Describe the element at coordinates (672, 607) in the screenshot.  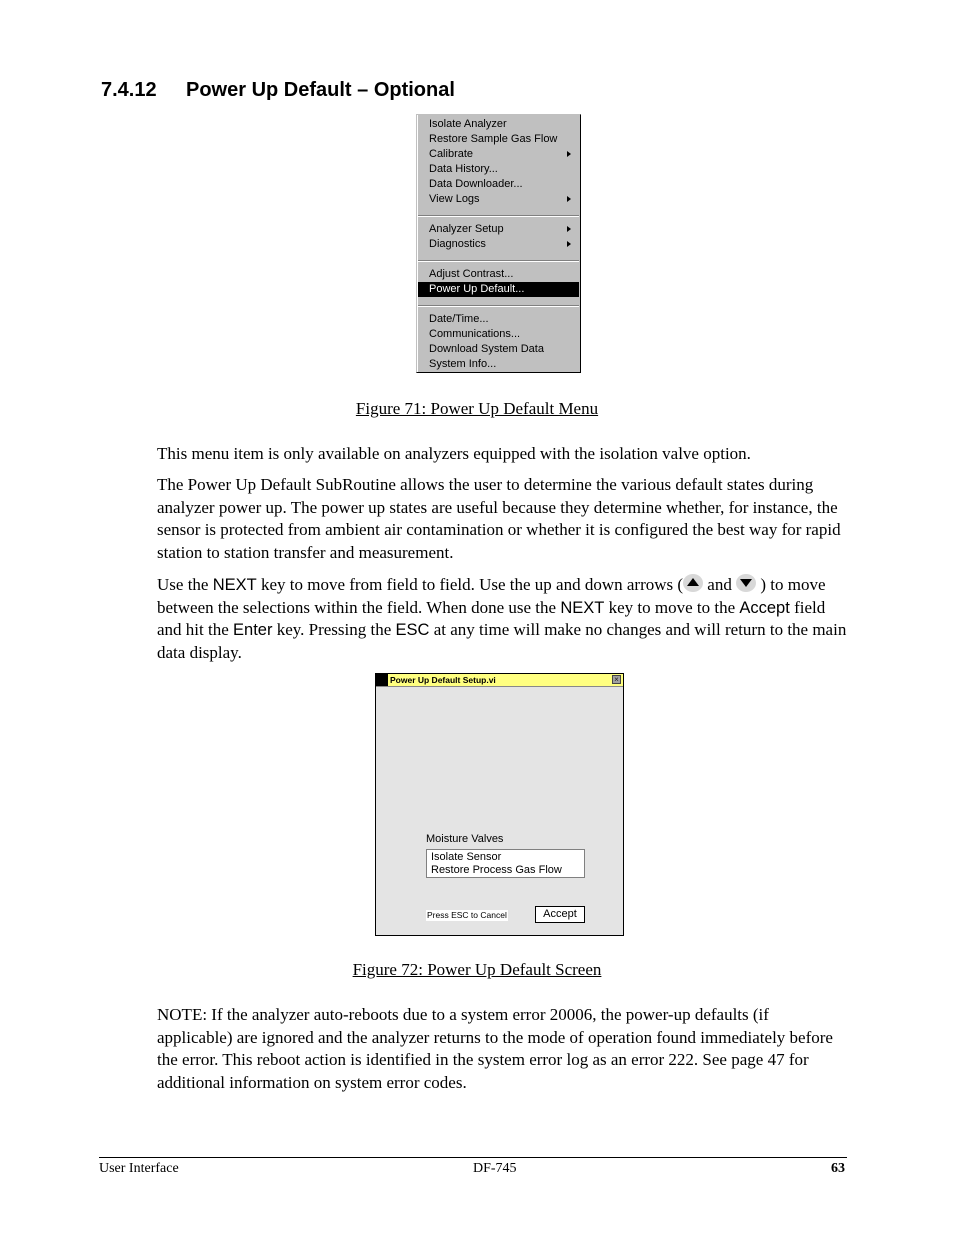
I see `text: key to move to the` at that location.